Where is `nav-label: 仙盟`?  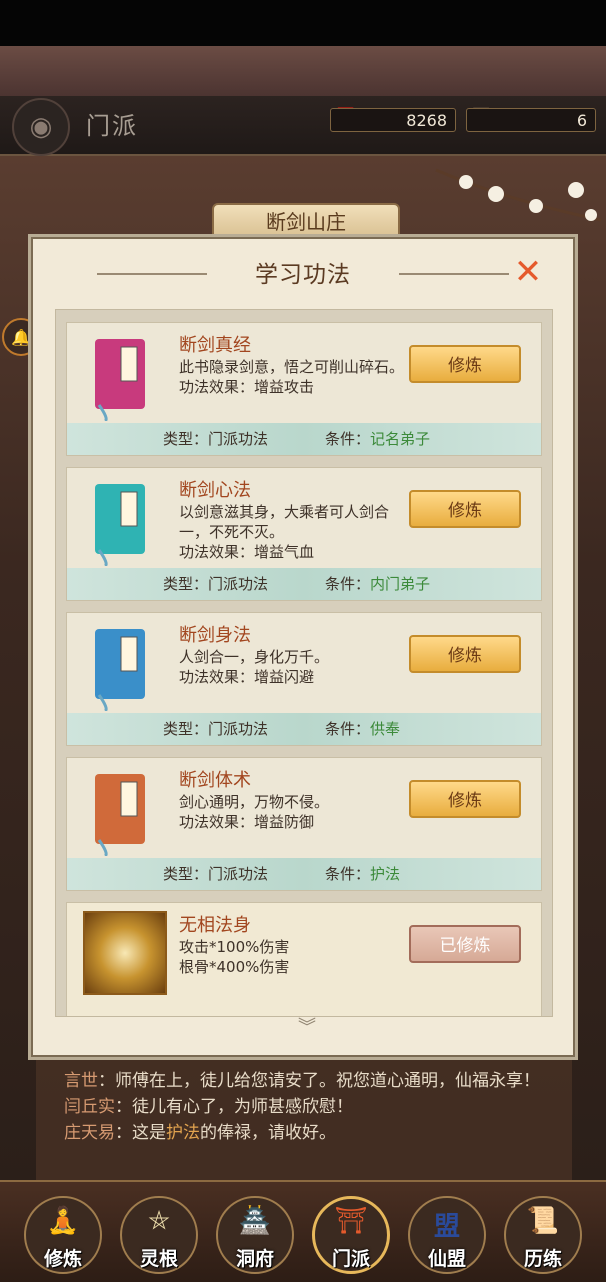 nav-label: 仙盟 is located at coordinates (446, 1259).